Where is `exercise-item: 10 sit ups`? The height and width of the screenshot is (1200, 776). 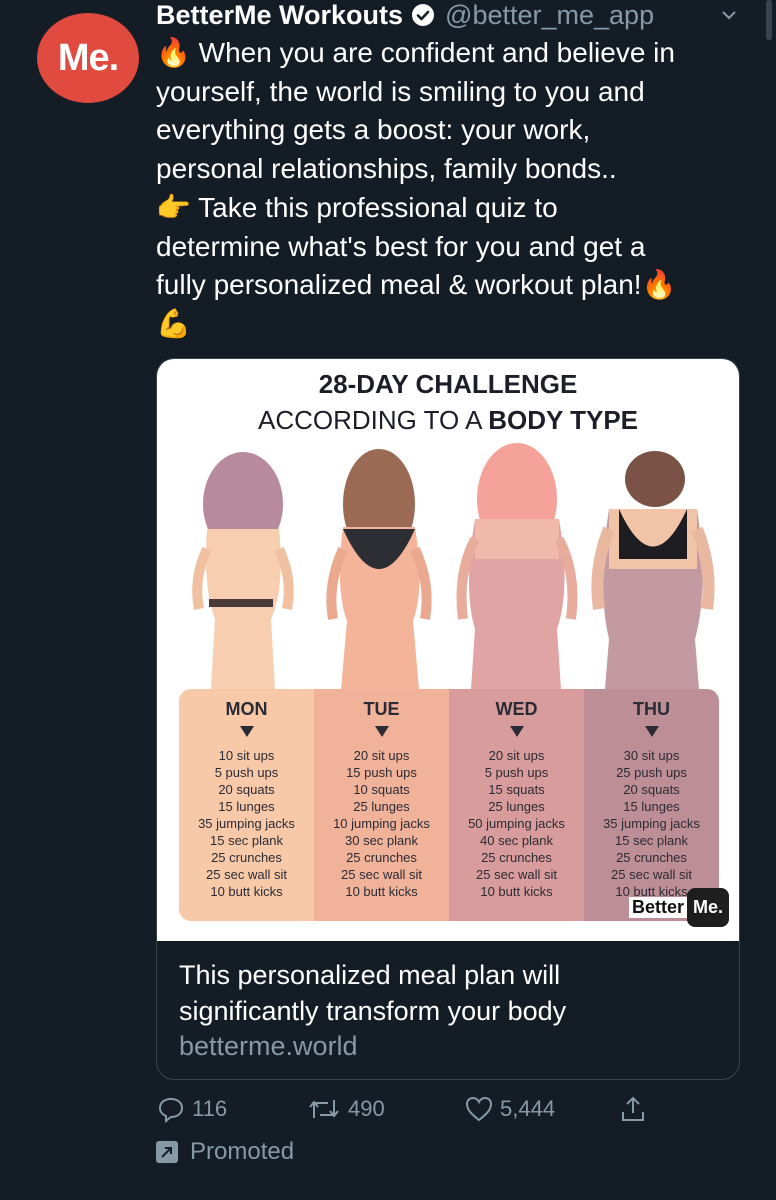 exercise-item: 10 sit ups is located at coordinates (246, 755).